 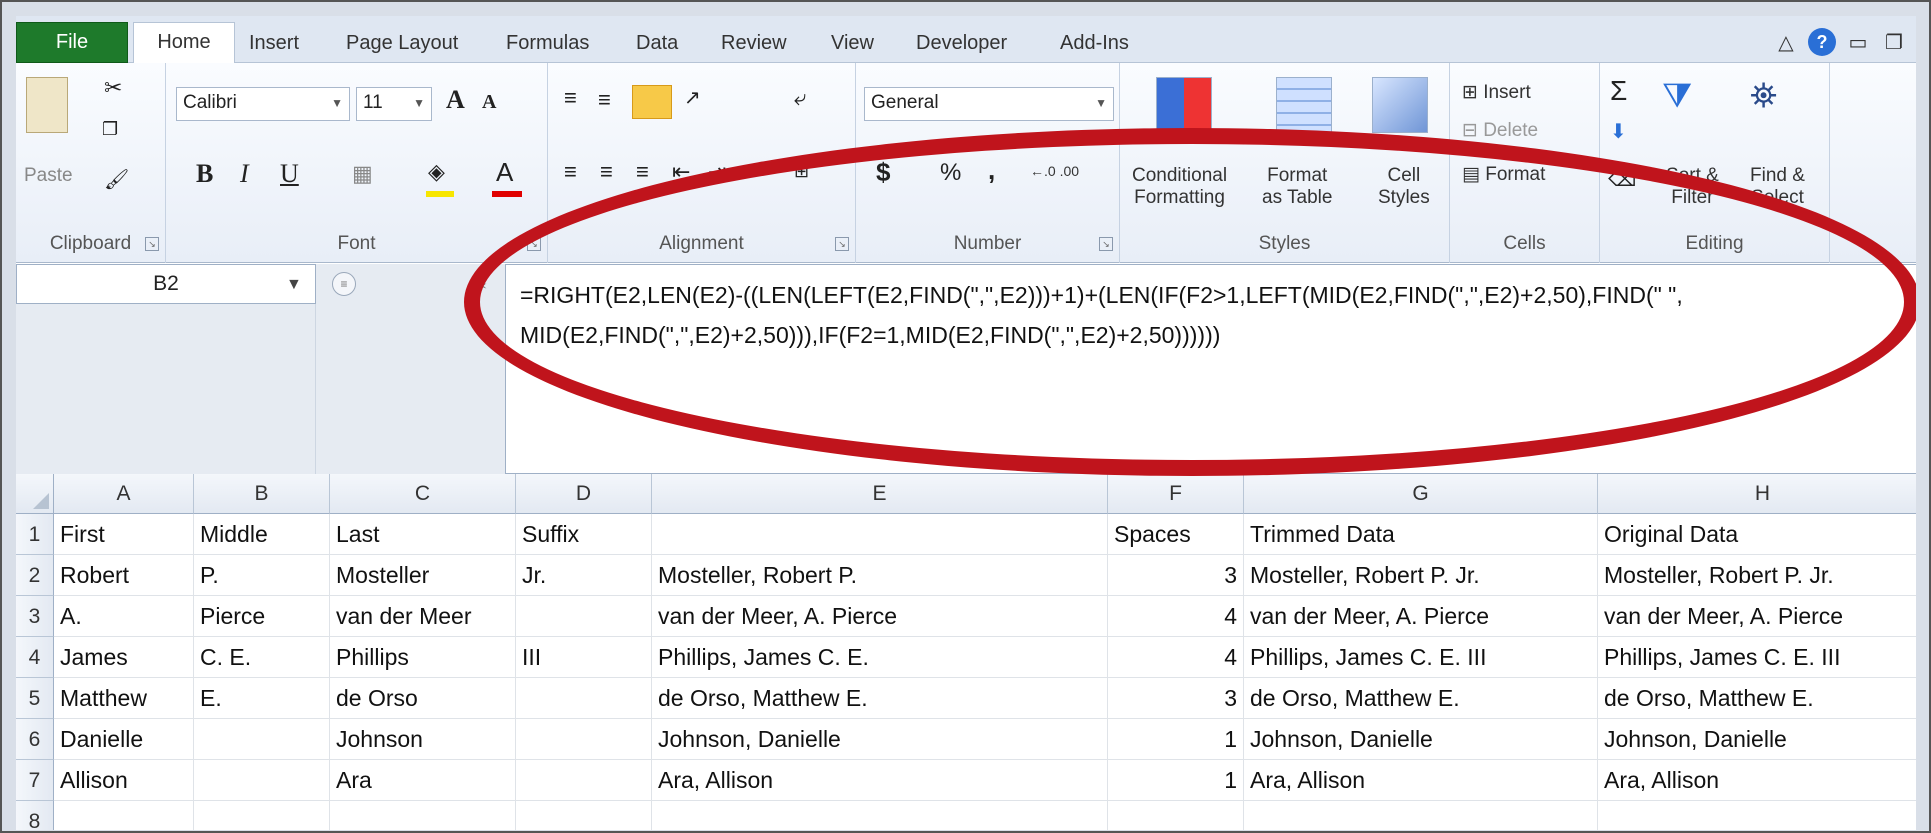 I want to click on column-header-d: D, so click(x=584, y=494).